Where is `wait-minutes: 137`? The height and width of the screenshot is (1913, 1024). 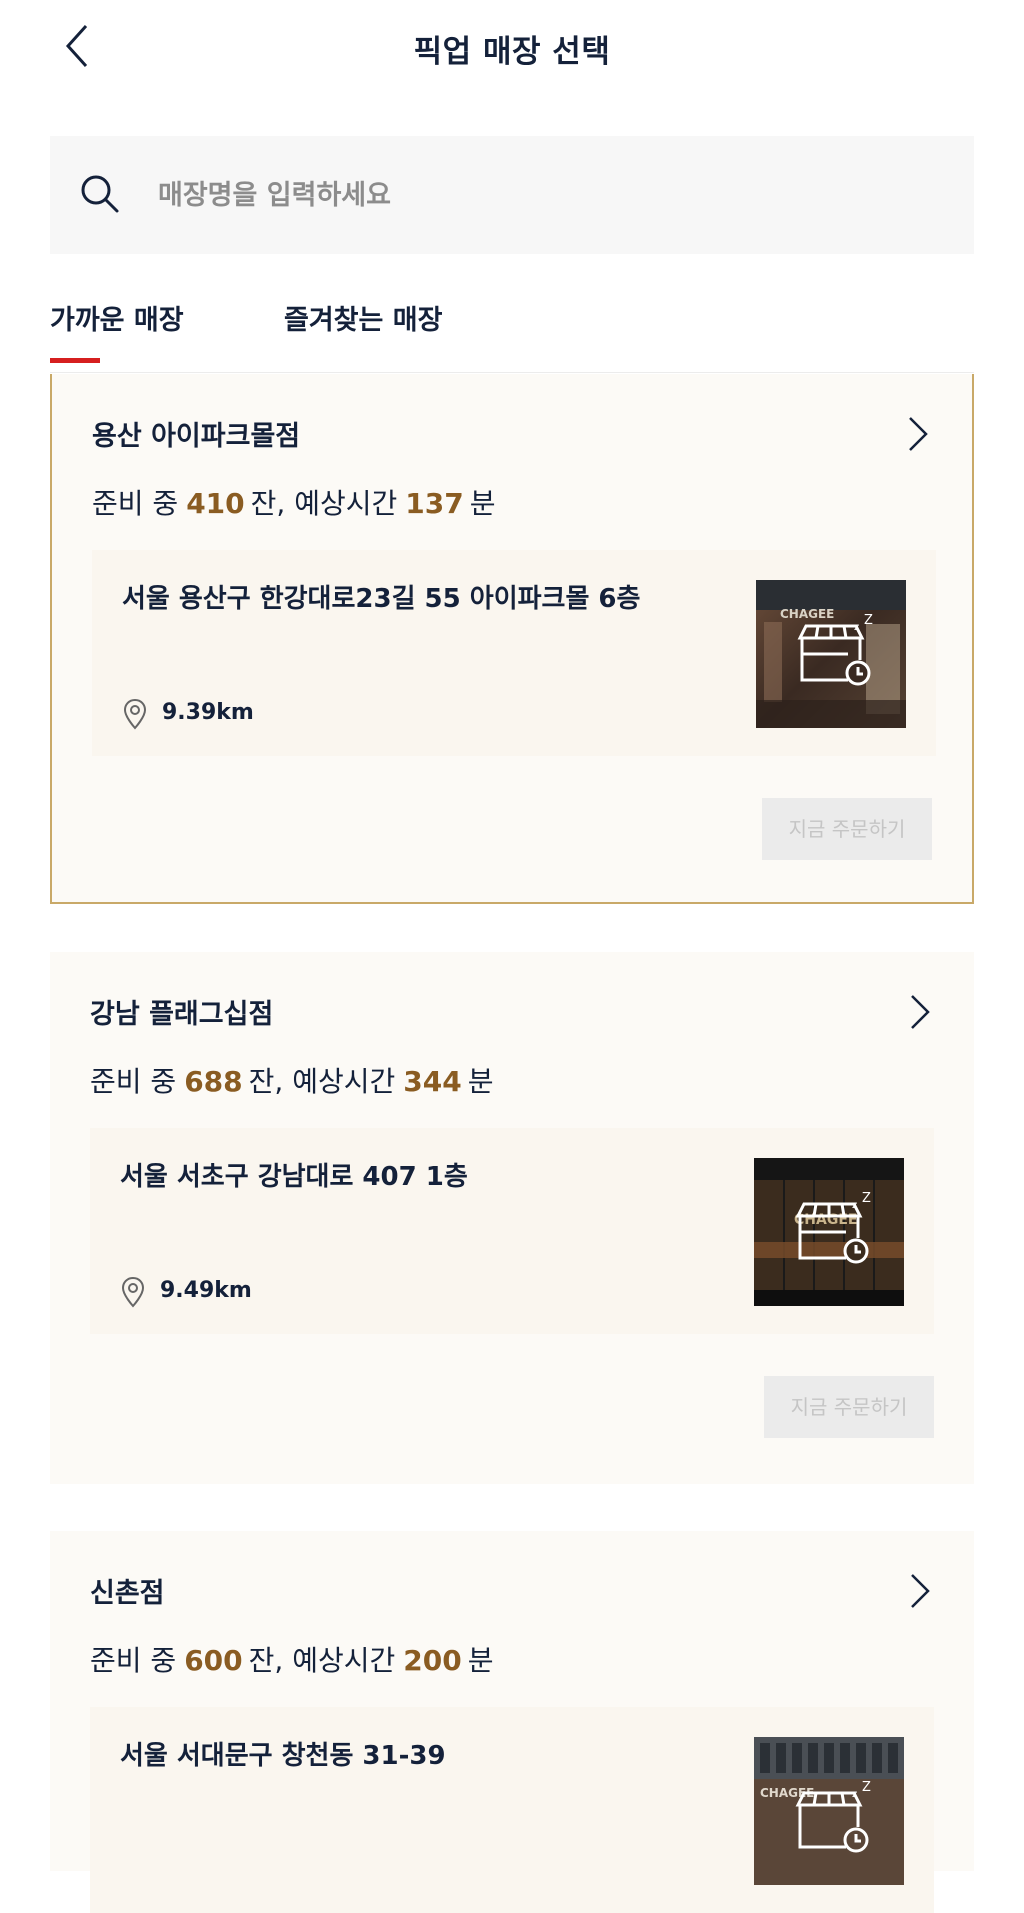
wait-minutes: 137 is located at coordinates (434, 503).